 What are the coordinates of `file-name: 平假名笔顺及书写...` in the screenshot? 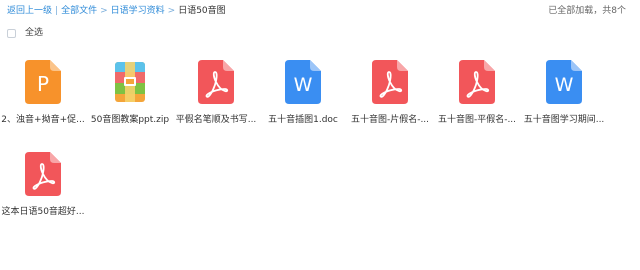 It's located at (216, 120).